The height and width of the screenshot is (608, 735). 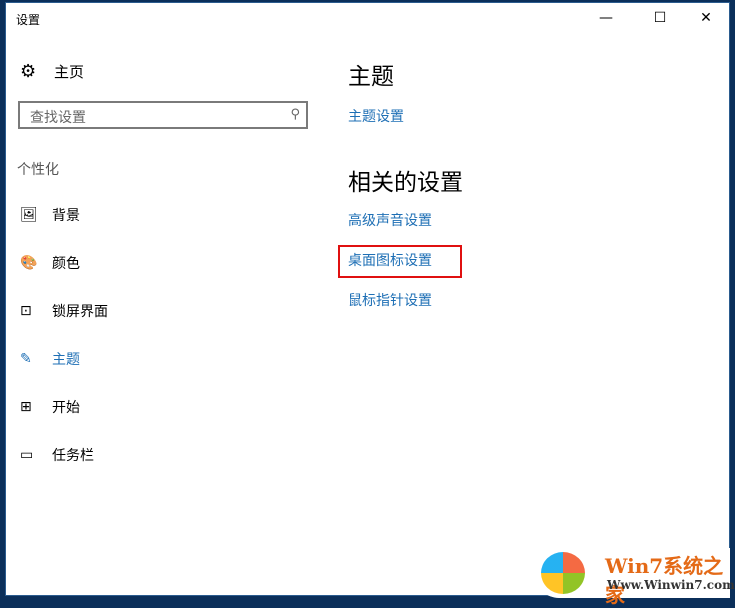 What do you see at coordinates (69, 72) in the screenshot?
I see `home-label: 主页` at bounding box center [69, 72].